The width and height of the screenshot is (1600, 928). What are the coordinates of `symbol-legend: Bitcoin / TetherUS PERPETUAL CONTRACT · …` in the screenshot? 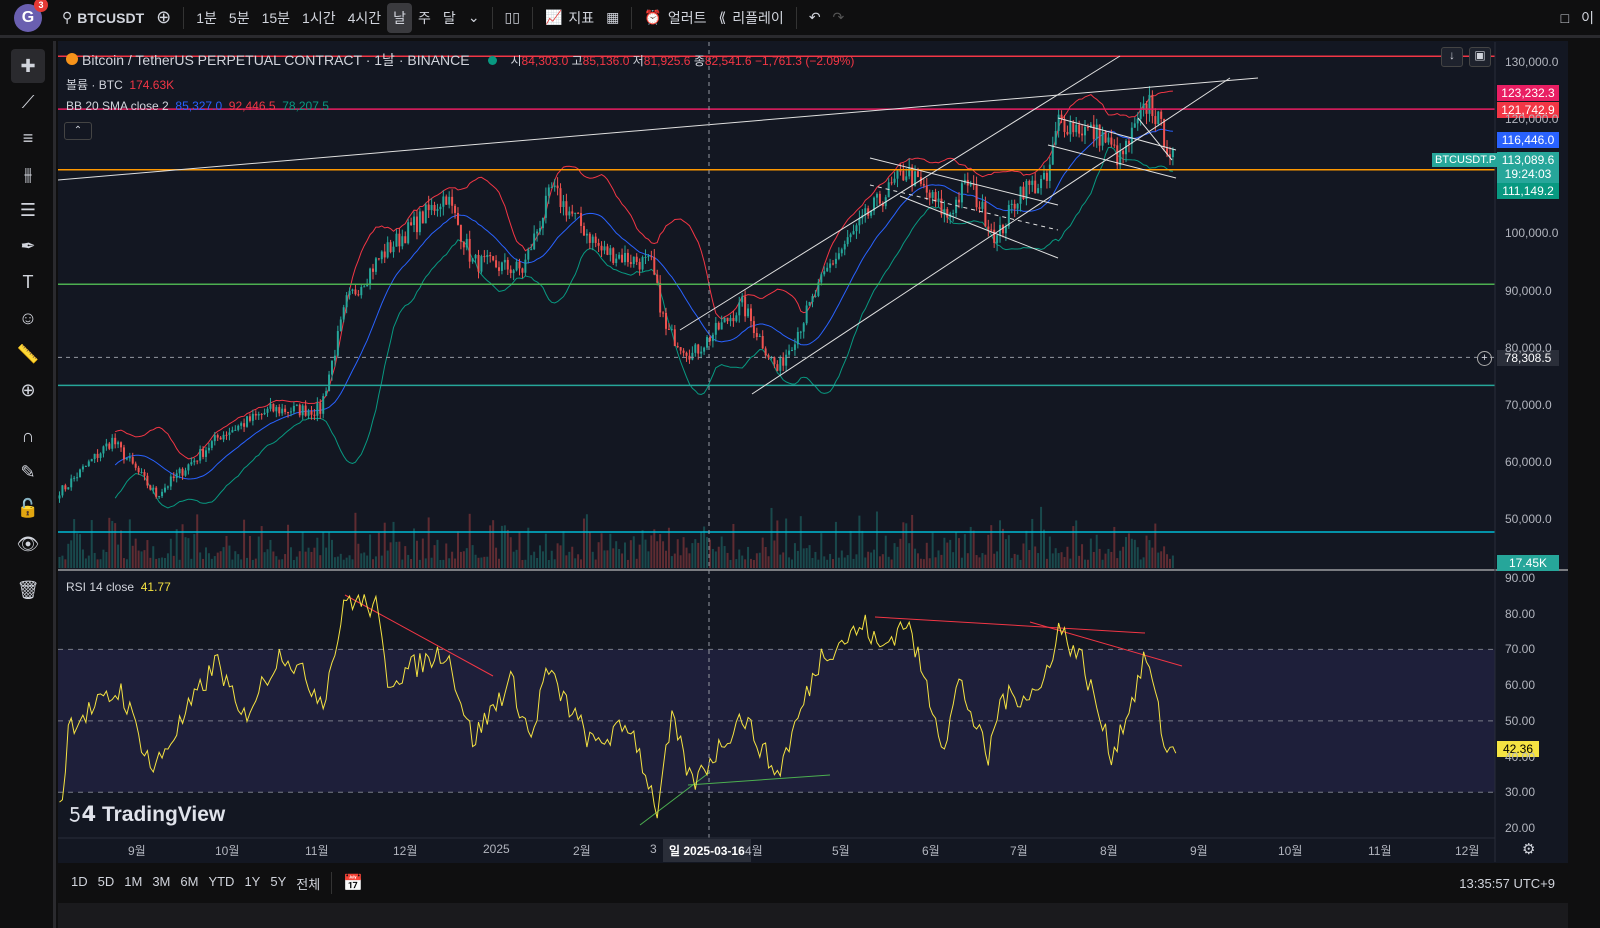 It's located at (460, 60).